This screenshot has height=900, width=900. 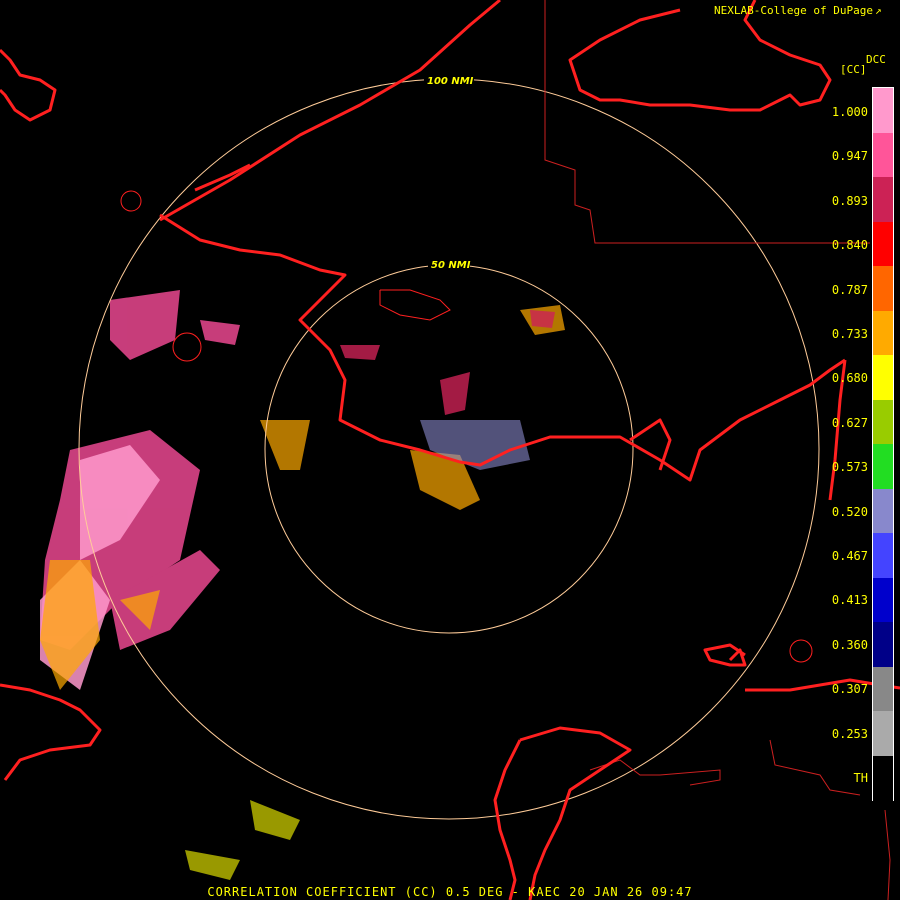 What do you see at coordinates (849, 556) in the screenshot?
I see `colorbar-tick-label: 0.467` at bounding box center [849, 556].